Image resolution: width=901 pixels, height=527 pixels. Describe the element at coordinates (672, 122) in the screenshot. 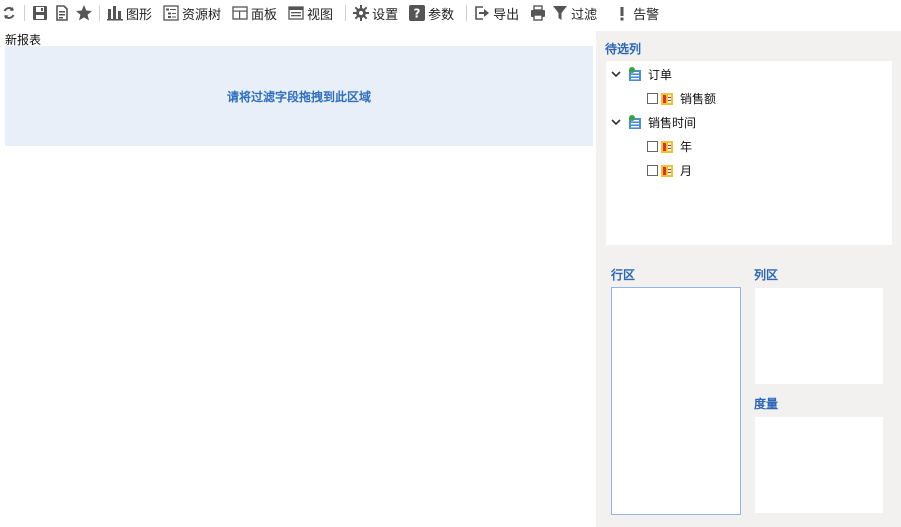

I see `tree-node-label: 销售时间` at that location.